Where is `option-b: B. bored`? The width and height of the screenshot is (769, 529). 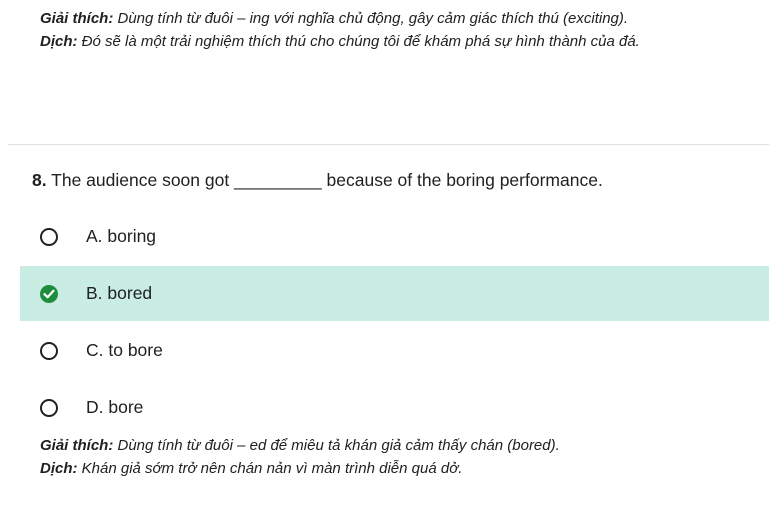
option-b: B. bored is located at coordinates (394, 293).